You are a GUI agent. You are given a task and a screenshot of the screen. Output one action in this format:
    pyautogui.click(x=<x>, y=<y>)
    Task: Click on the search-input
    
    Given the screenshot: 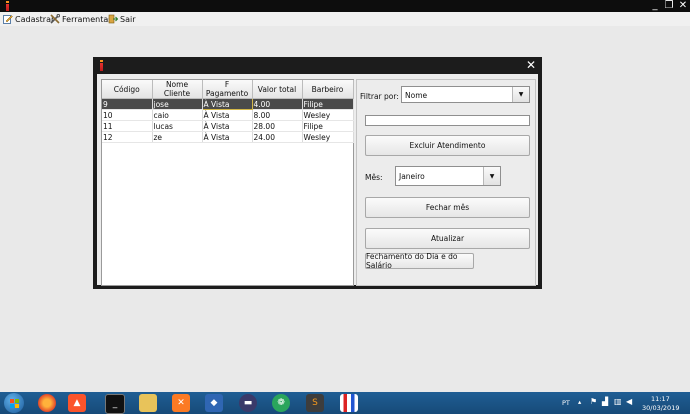 What is the action you would take?
    pyautogui.click(x=447, y=120)
    